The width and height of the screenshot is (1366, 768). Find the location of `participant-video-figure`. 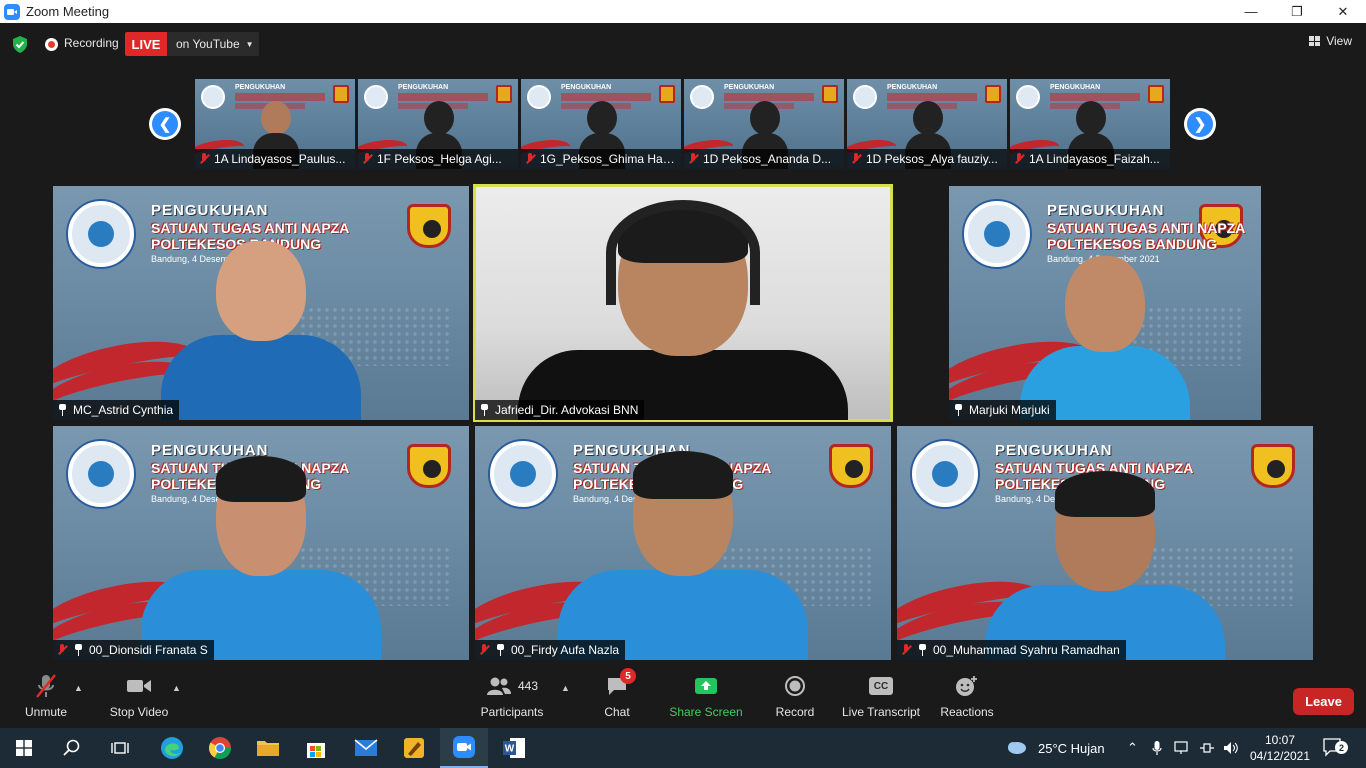

participant-video-figure is located at coordinates (1105, 565).